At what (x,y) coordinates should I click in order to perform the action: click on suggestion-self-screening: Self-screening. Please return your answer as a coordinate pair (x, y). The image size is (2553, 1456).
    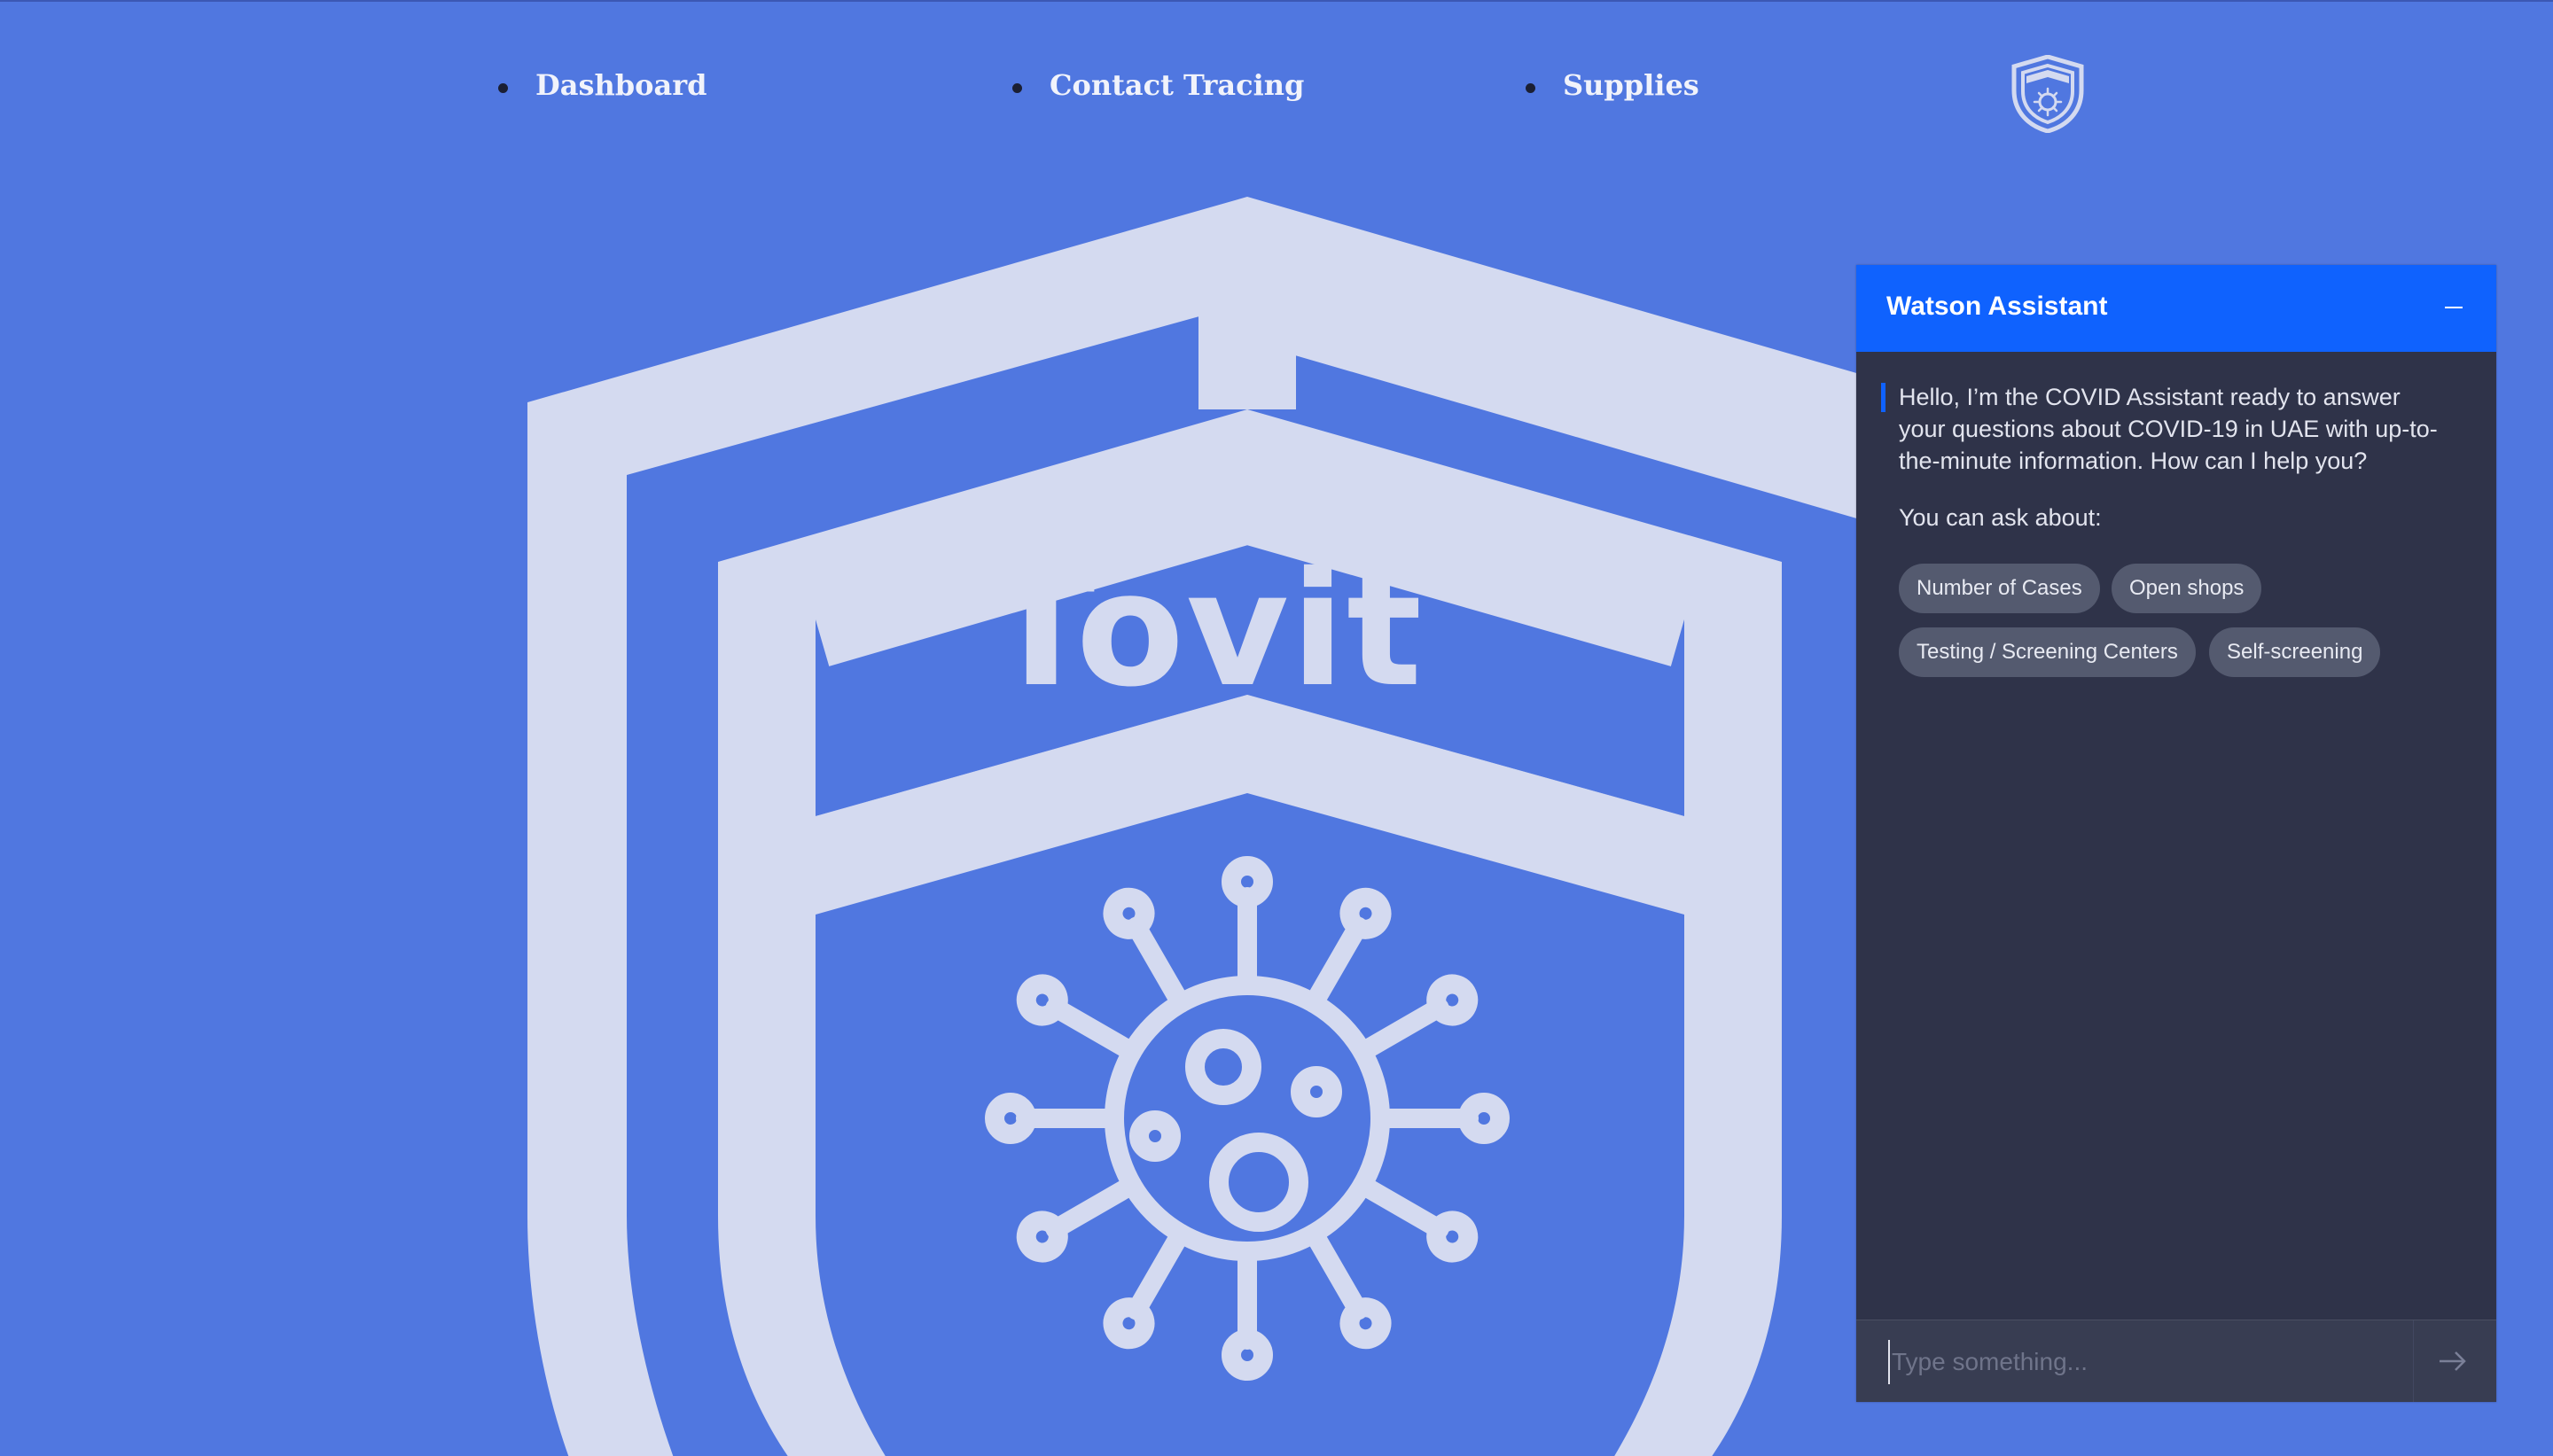
    Looking at the image, I should click on (2295, 652).